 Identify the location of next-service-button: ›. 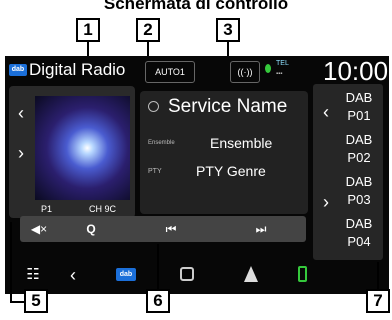
(21, 153).